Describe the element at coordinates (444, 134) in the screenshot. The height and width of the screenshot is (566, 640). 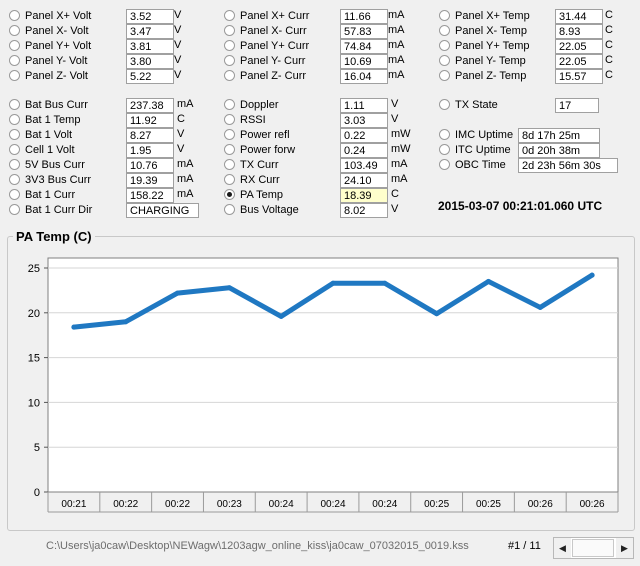
I see `imc-uptime-radio` at that location.